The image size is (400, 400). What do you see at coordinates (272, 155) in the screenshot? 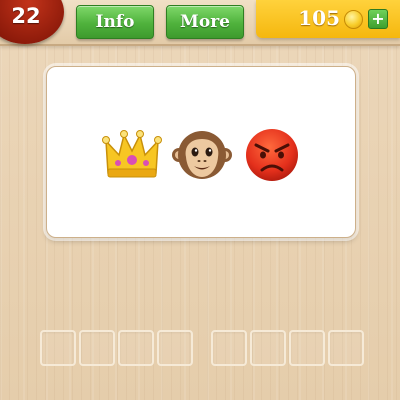
I see `angry-face-icon` at bounding box center [272, 155].